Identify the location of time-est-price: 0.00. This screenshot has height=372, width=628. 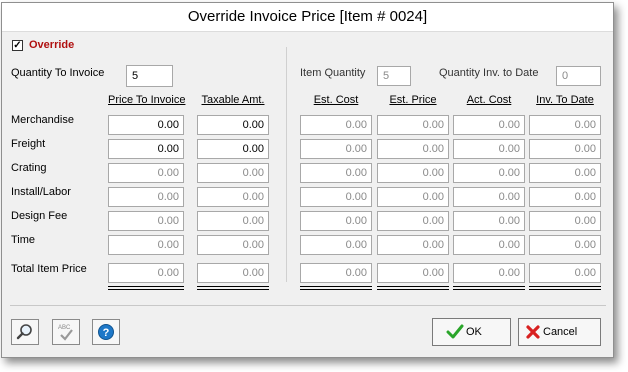
(413, 245).